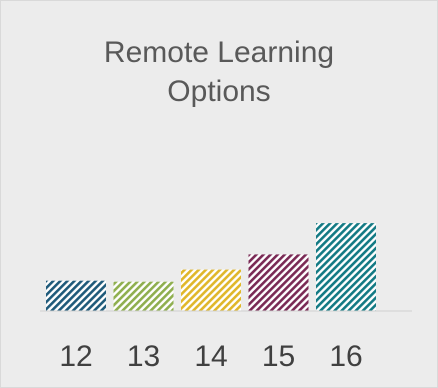  I want to click on category-label-16: 16, so click(345, 356).